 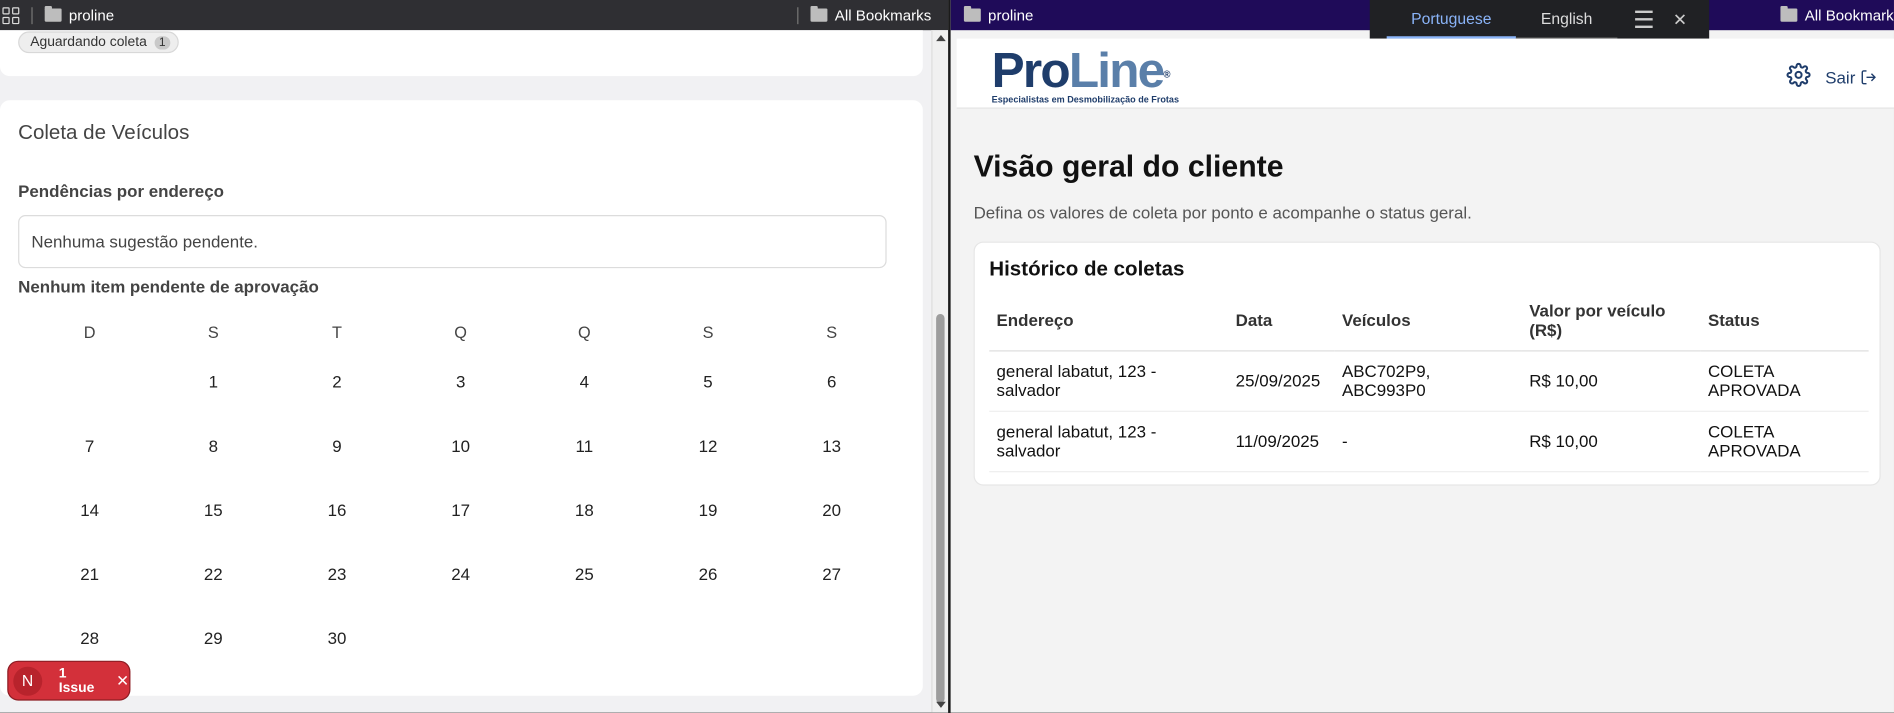 What do you see at coordinates (1428, 441) in the screenshot?
I see `cell-vehicles: -` at bounding box center [1428, 441].